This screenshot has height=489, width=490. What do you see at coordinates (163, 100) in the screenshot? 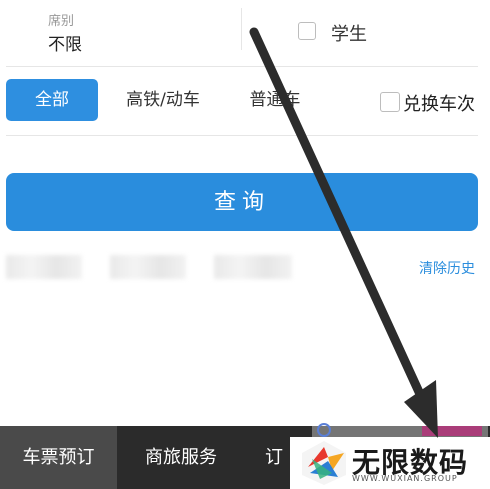
I see `tab-high-speed: 高铁/动车` at bounding box center [163, 100].